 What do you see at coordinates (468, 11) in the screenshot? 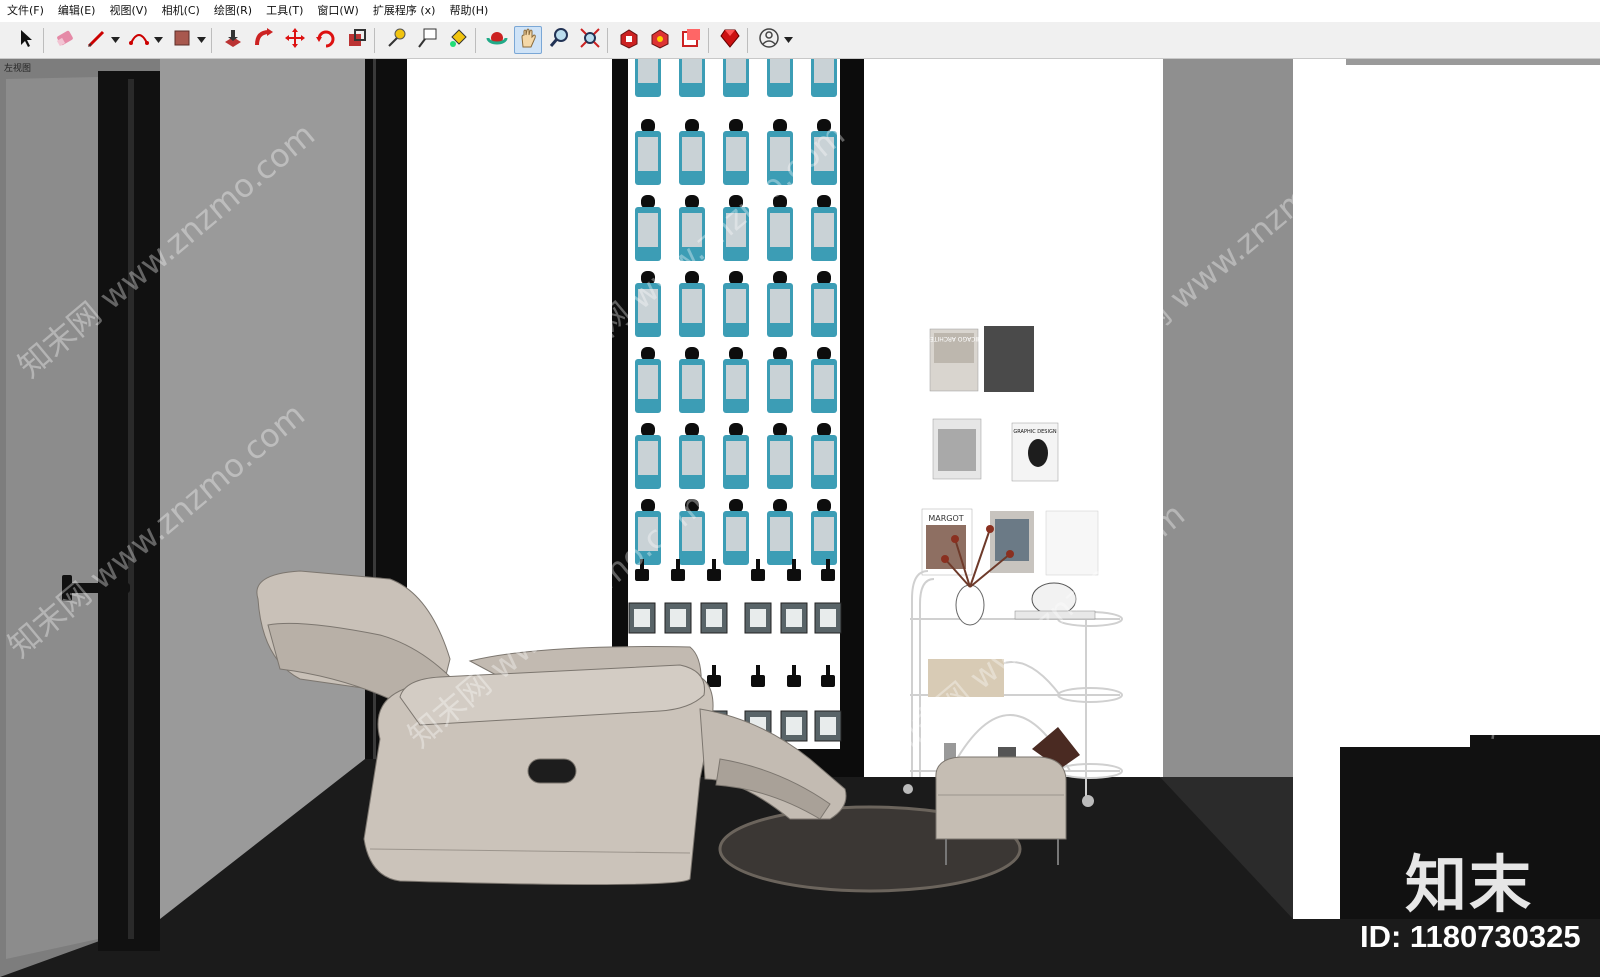
I see `menu-item-8: 帮助(H)` at bounding box center [468, 11].